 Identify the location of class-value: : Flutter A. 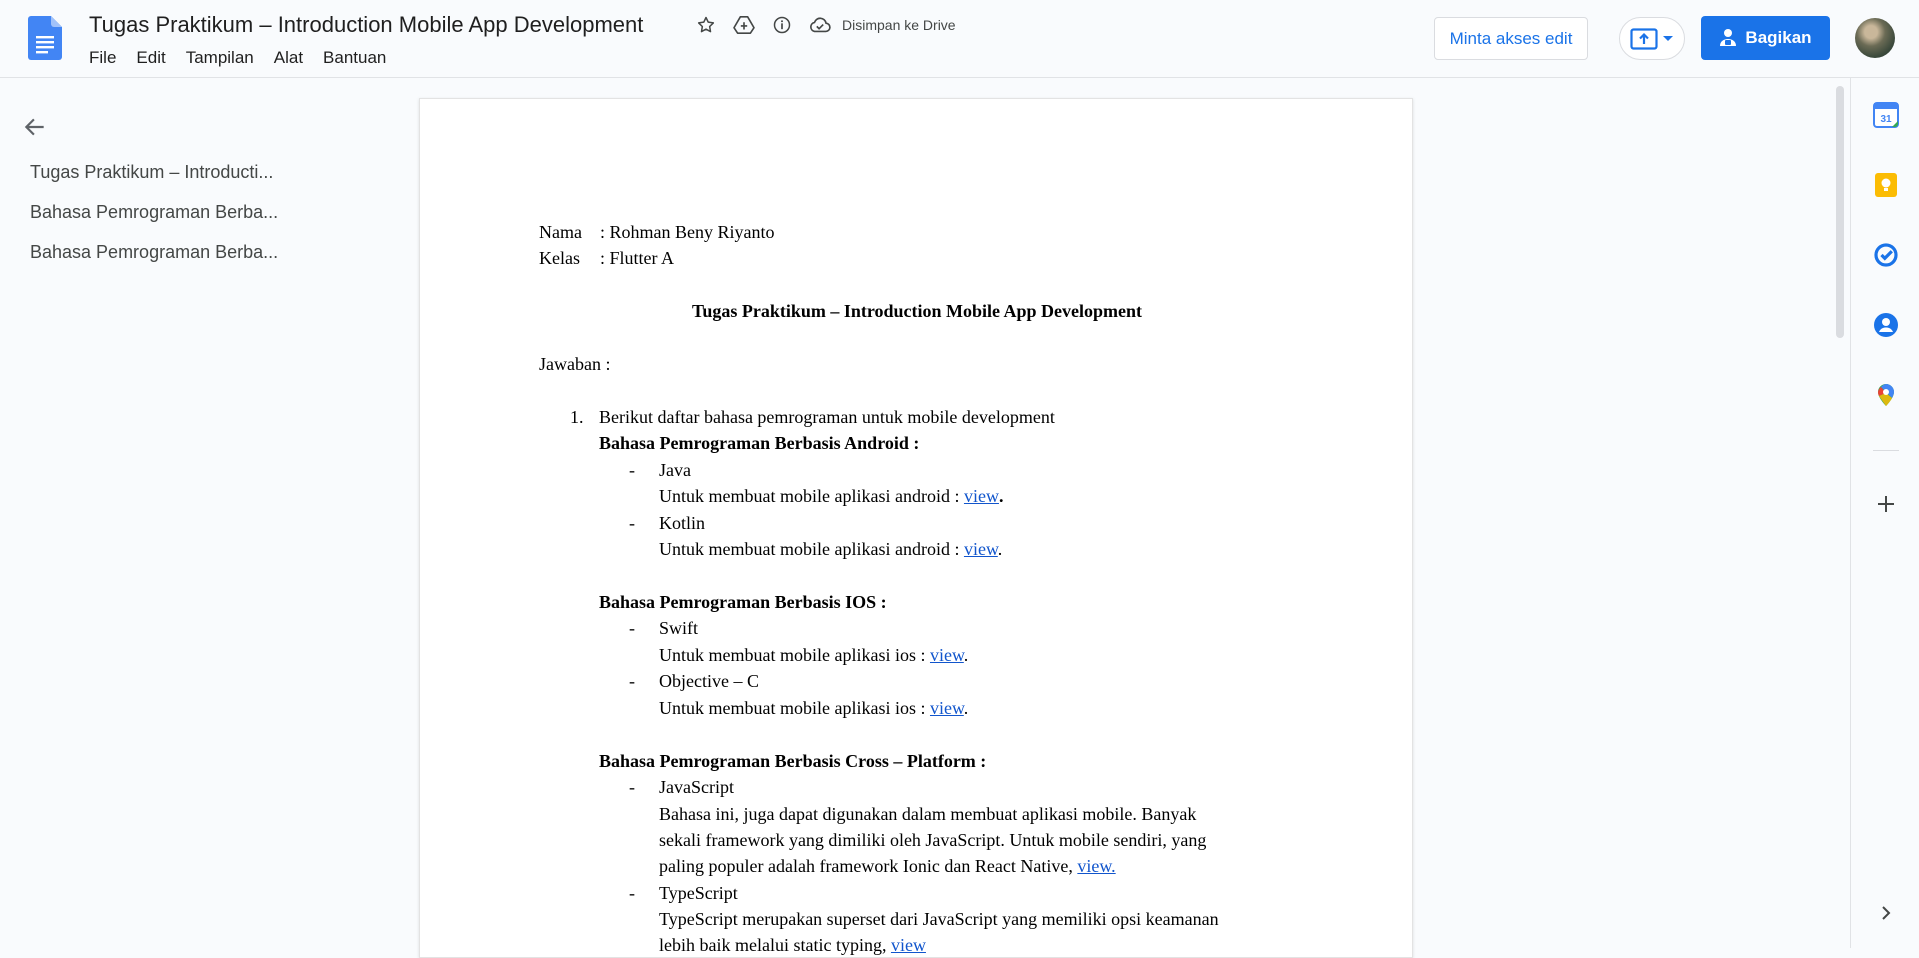
(637, 258).